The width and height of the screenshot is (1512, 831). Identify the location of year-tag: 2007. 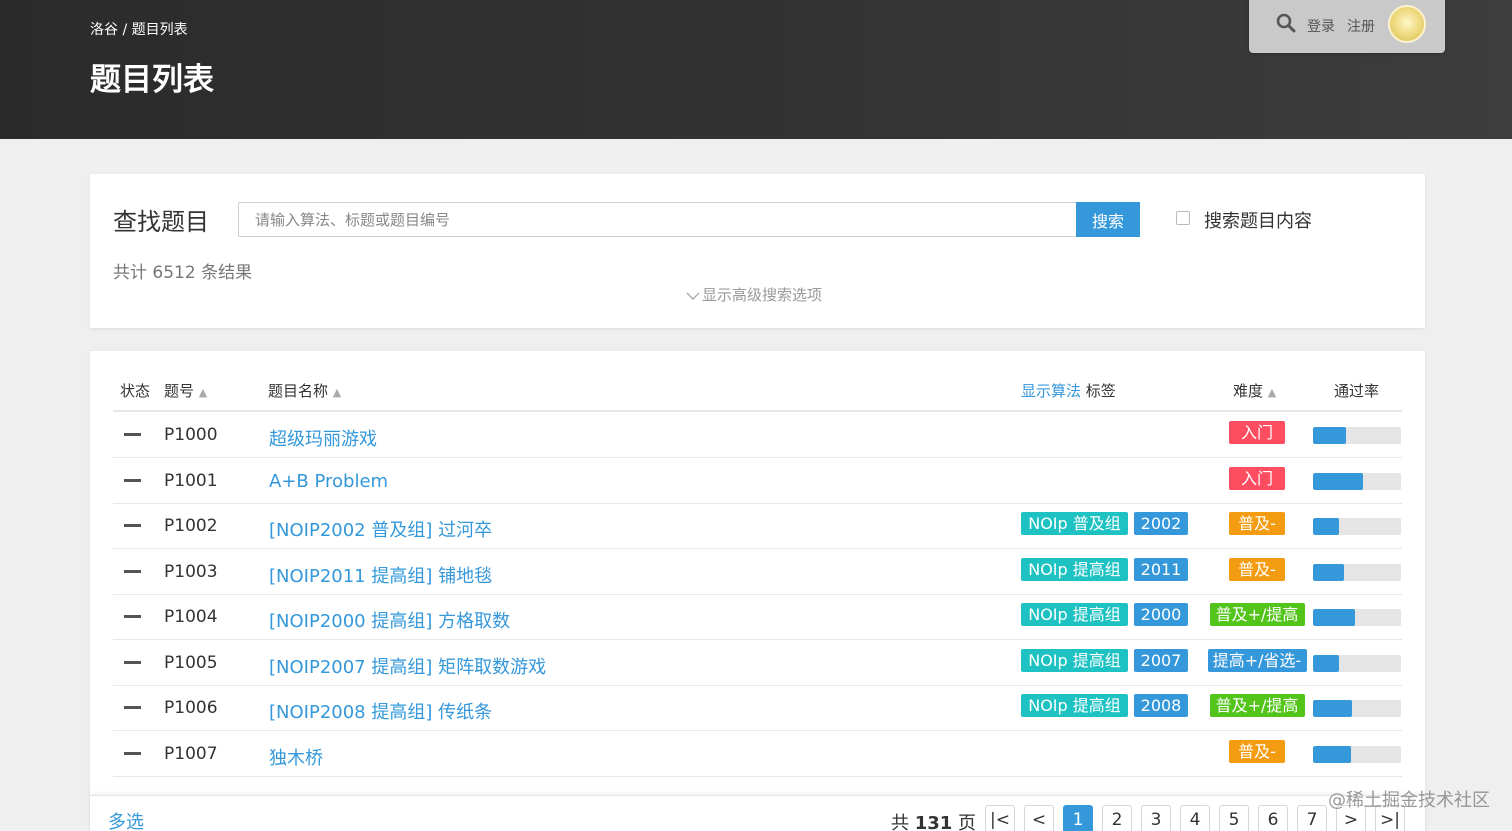
(1161, 660).